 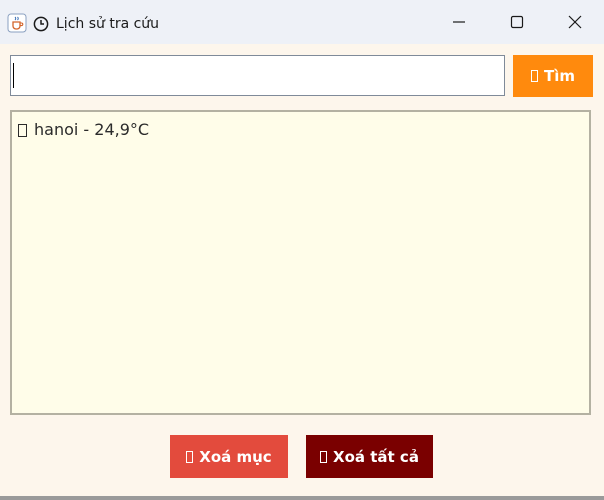 I want to click on delete-all-button: Xoá tất cả, so click(x=369, y=456).